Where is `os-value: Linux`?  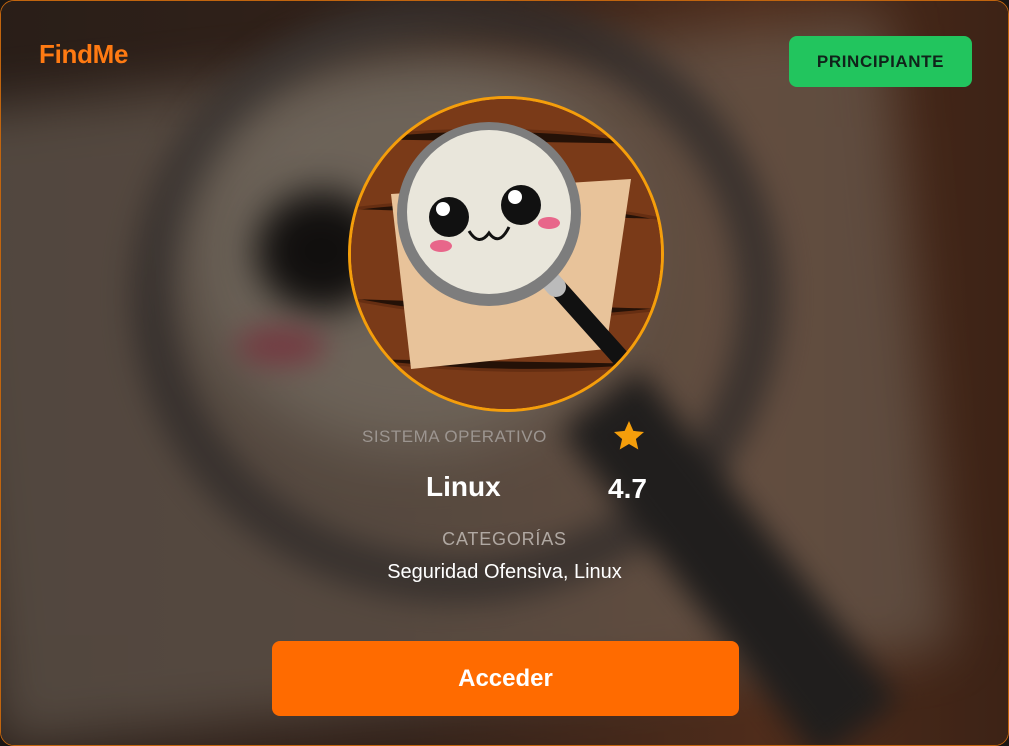 os-value: Linux is located at coordinates (463, 486).